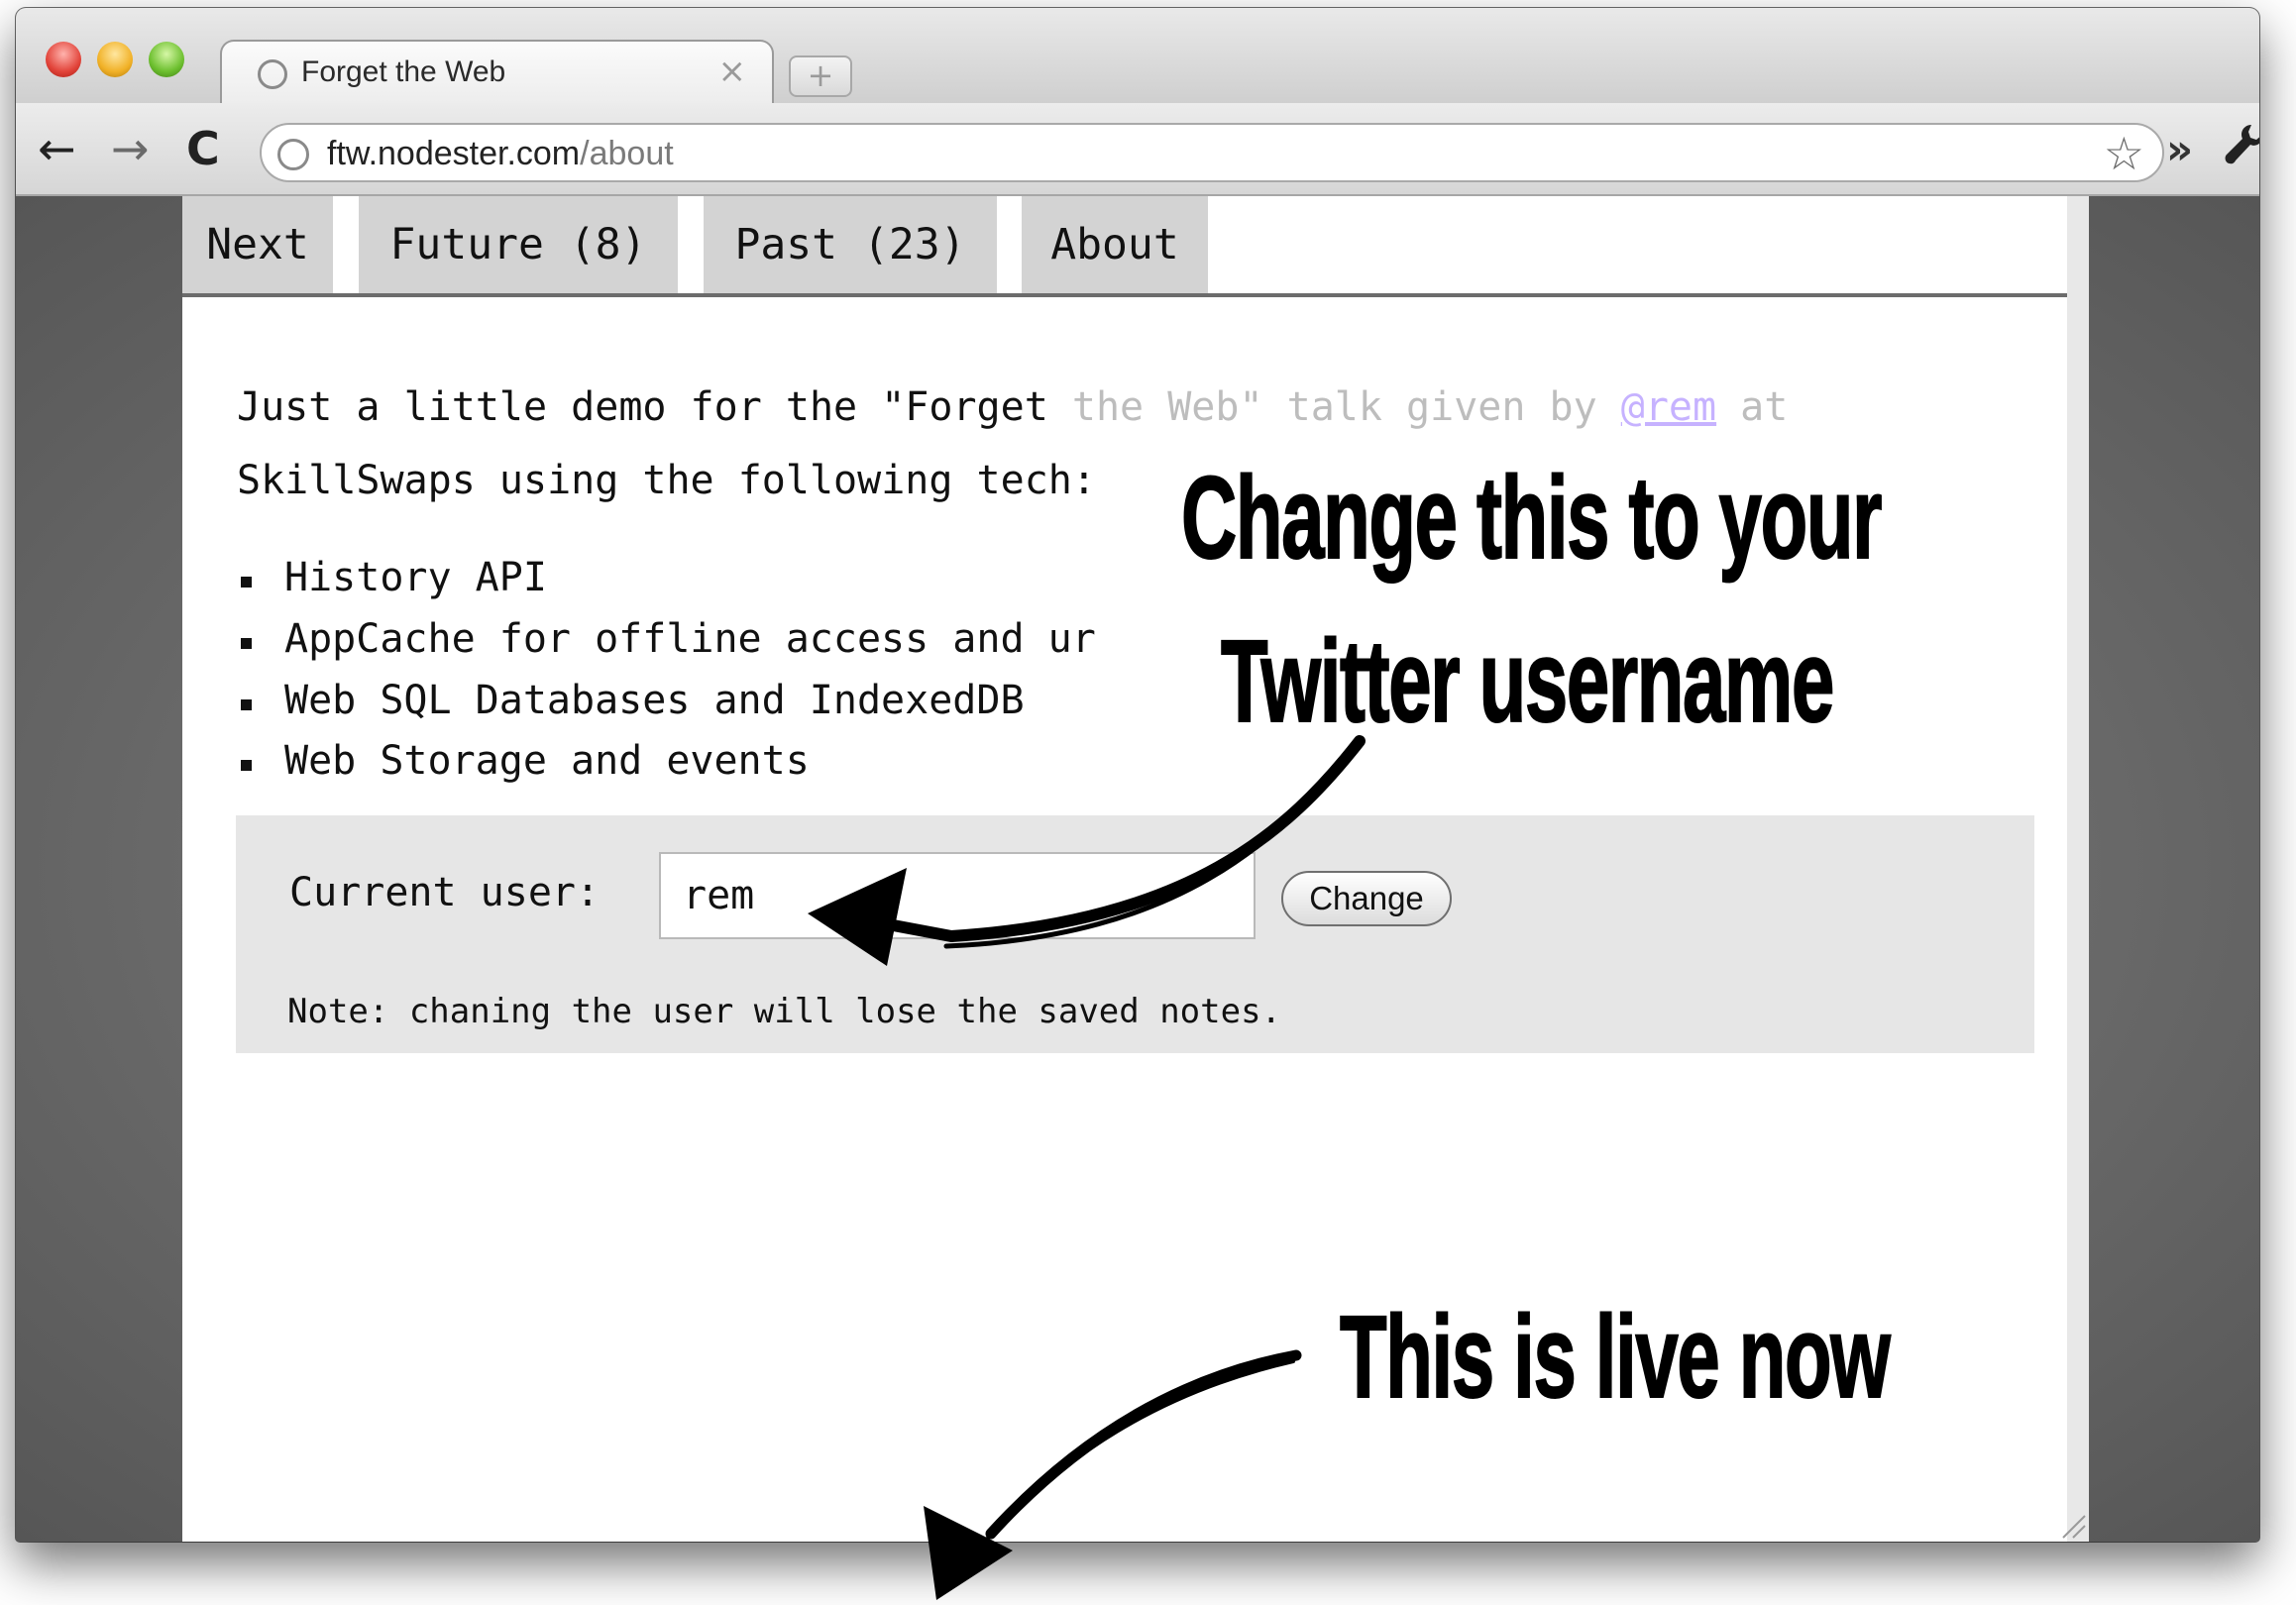 The width and height of the screenshot is (2296, 1605). I want to click on list-item-text: Web Storage and events, so click(547, 761).